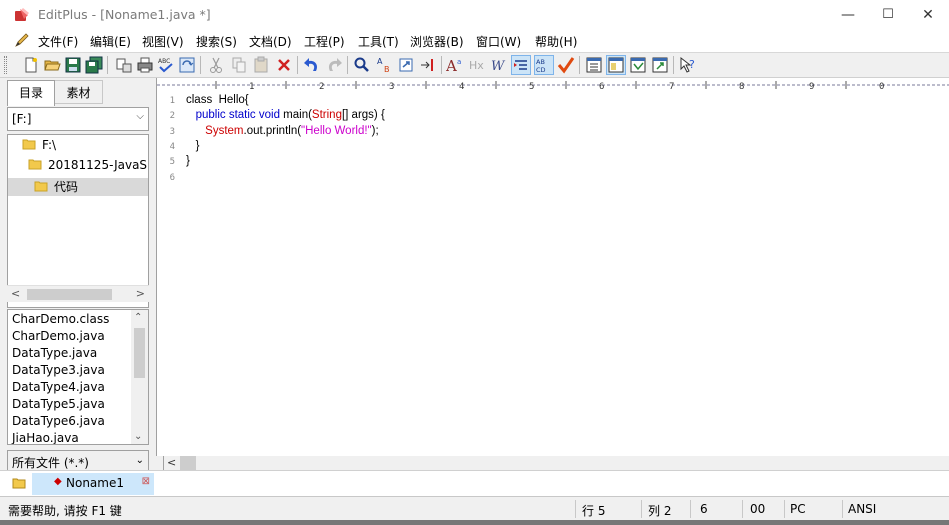 The height and width of the screenshot is (525, 949). Describe the element at coordinates (437, 41) in the screenshot. I see `menu-item-7: 浏览器(B)` at that location.